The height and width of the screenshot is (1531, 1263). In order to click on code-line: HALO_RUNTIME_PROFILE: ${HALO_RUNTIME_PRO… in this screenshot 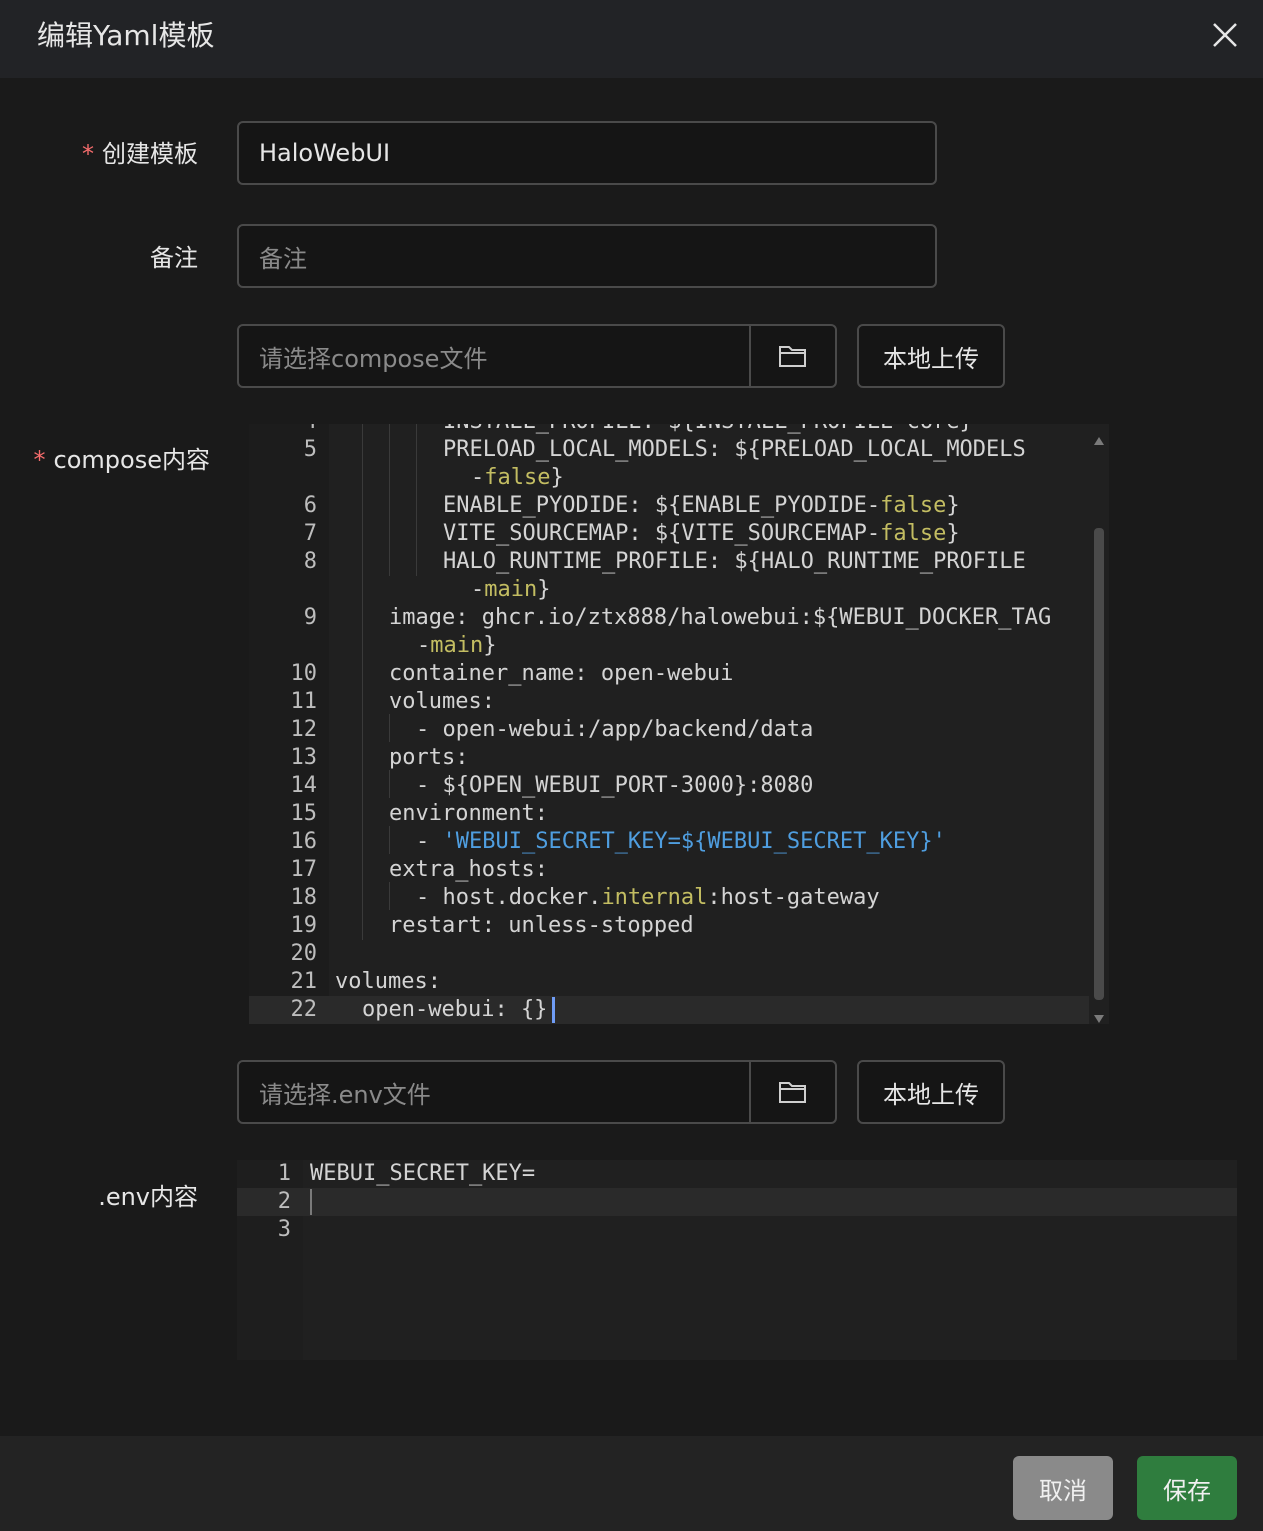, I will do `click(734, 561)`.